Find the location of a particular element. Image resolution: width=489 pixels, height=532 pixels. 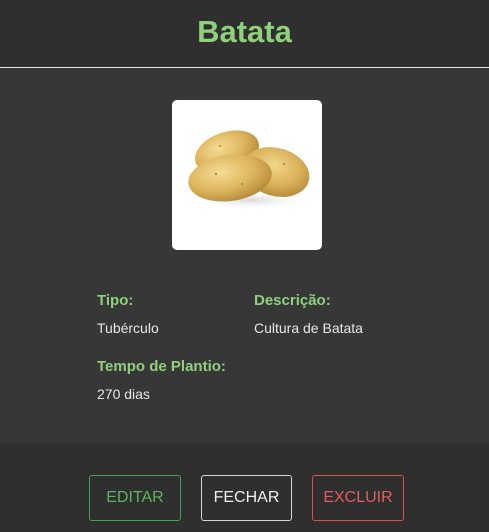

modal-header: Batata is located at coordinates (244, 34).